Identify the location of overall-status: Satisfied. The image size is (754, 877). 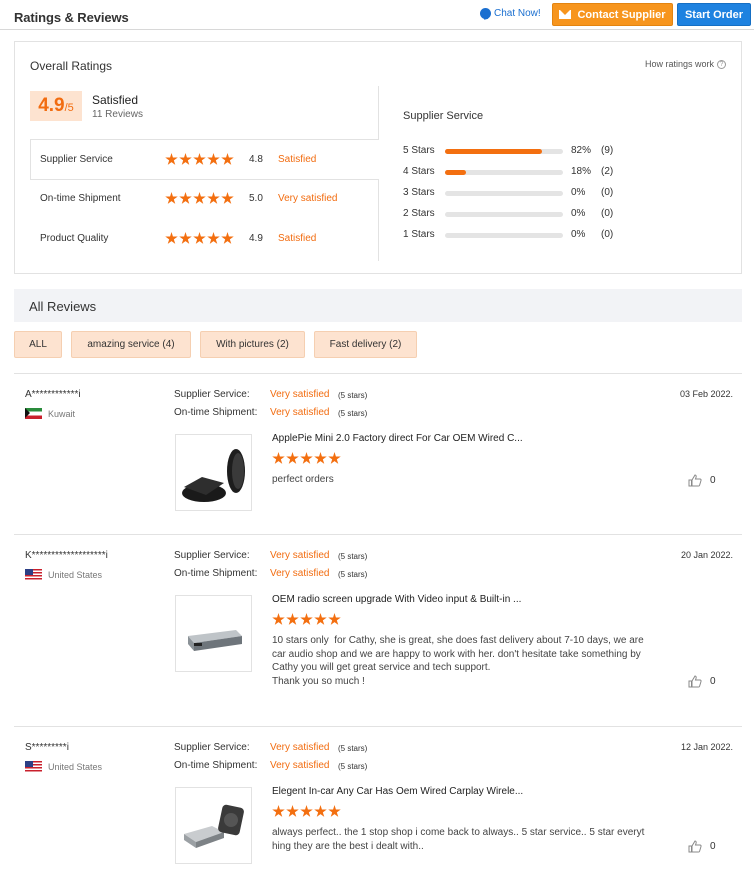
(115, 100).